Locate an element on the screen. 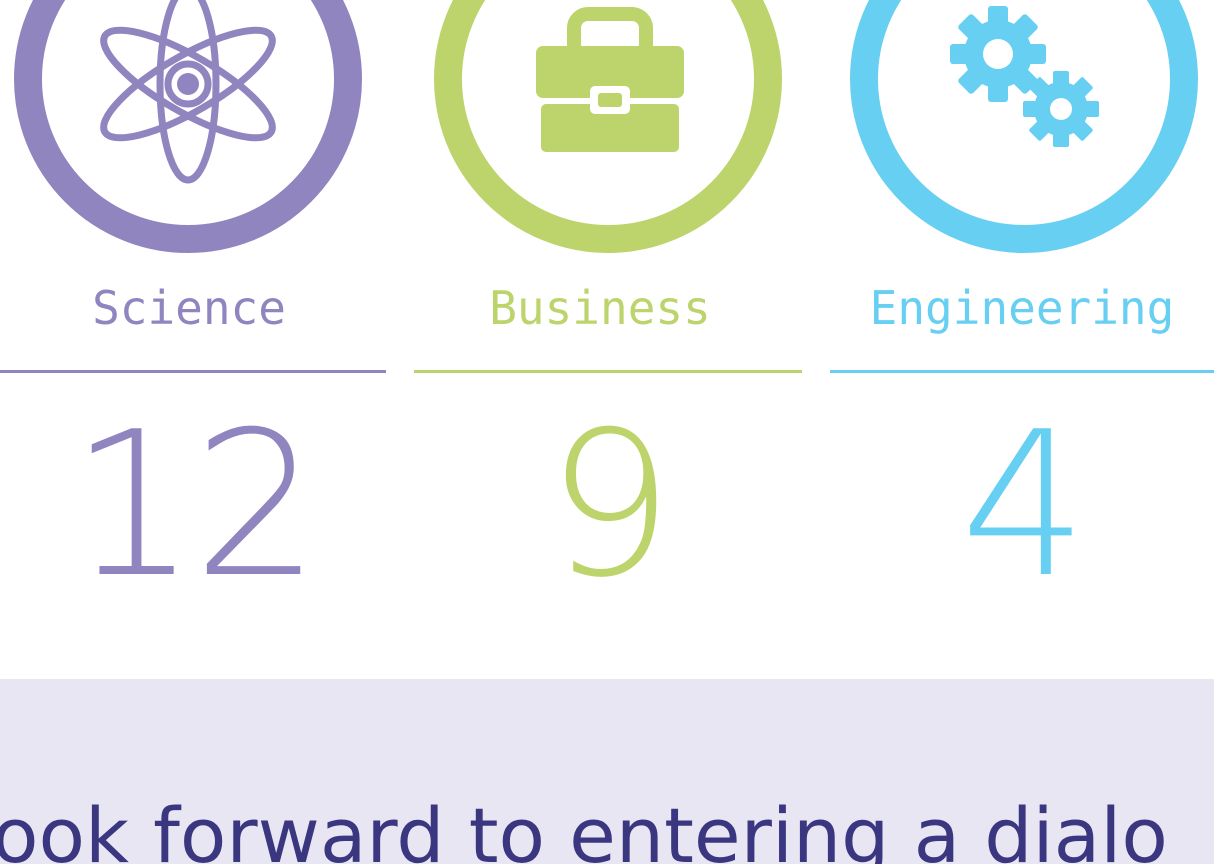  atom-icon is located at coordinates (188, 92).